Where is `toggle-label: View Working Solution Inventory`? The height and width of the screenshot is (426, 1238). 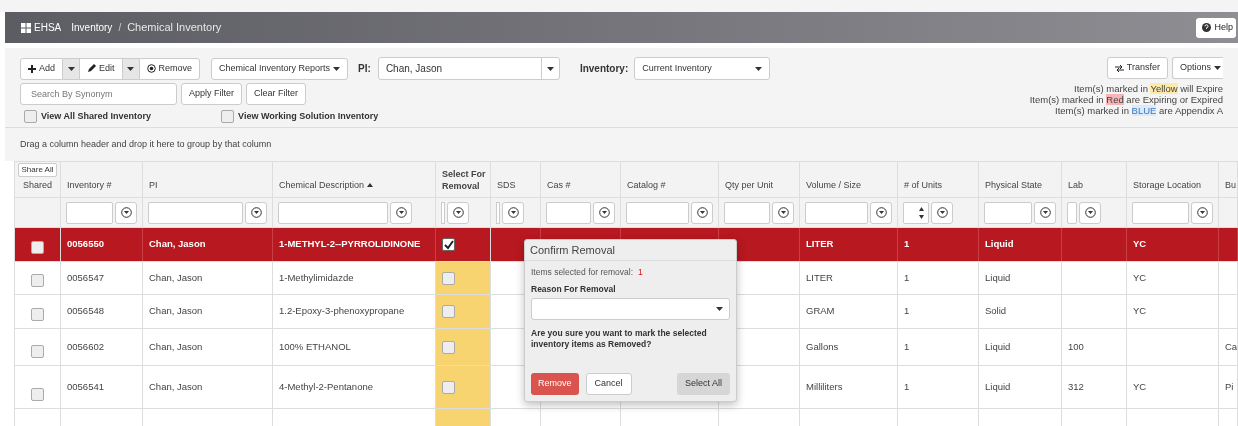
toggle-label: View Working Solution Inventory is located at coordinates (308, 116).